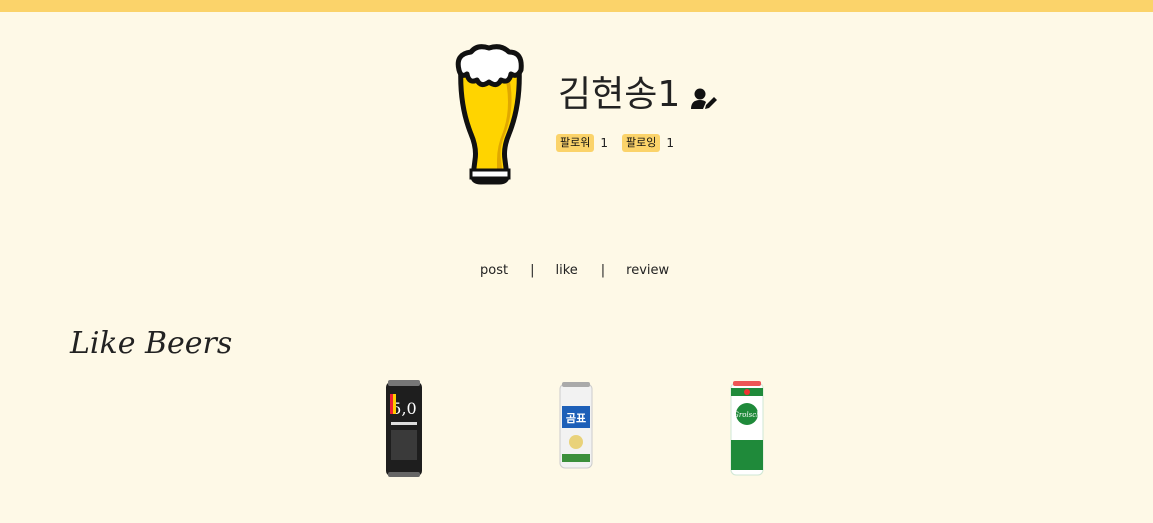  What do you see at coordinates (604, 143) in the screenshot?
I see `follower-count: 1` at bounding box center [604, 143].